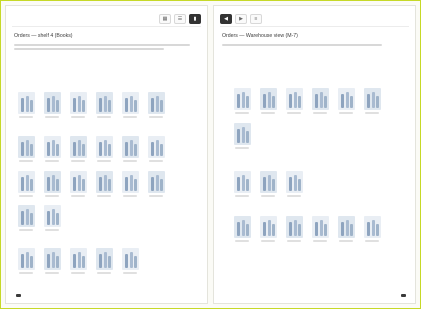 Image resolution: width=421 pixels, height=309 pixels. I want to click on bookmark-icon: ▮, so click(195, 19).